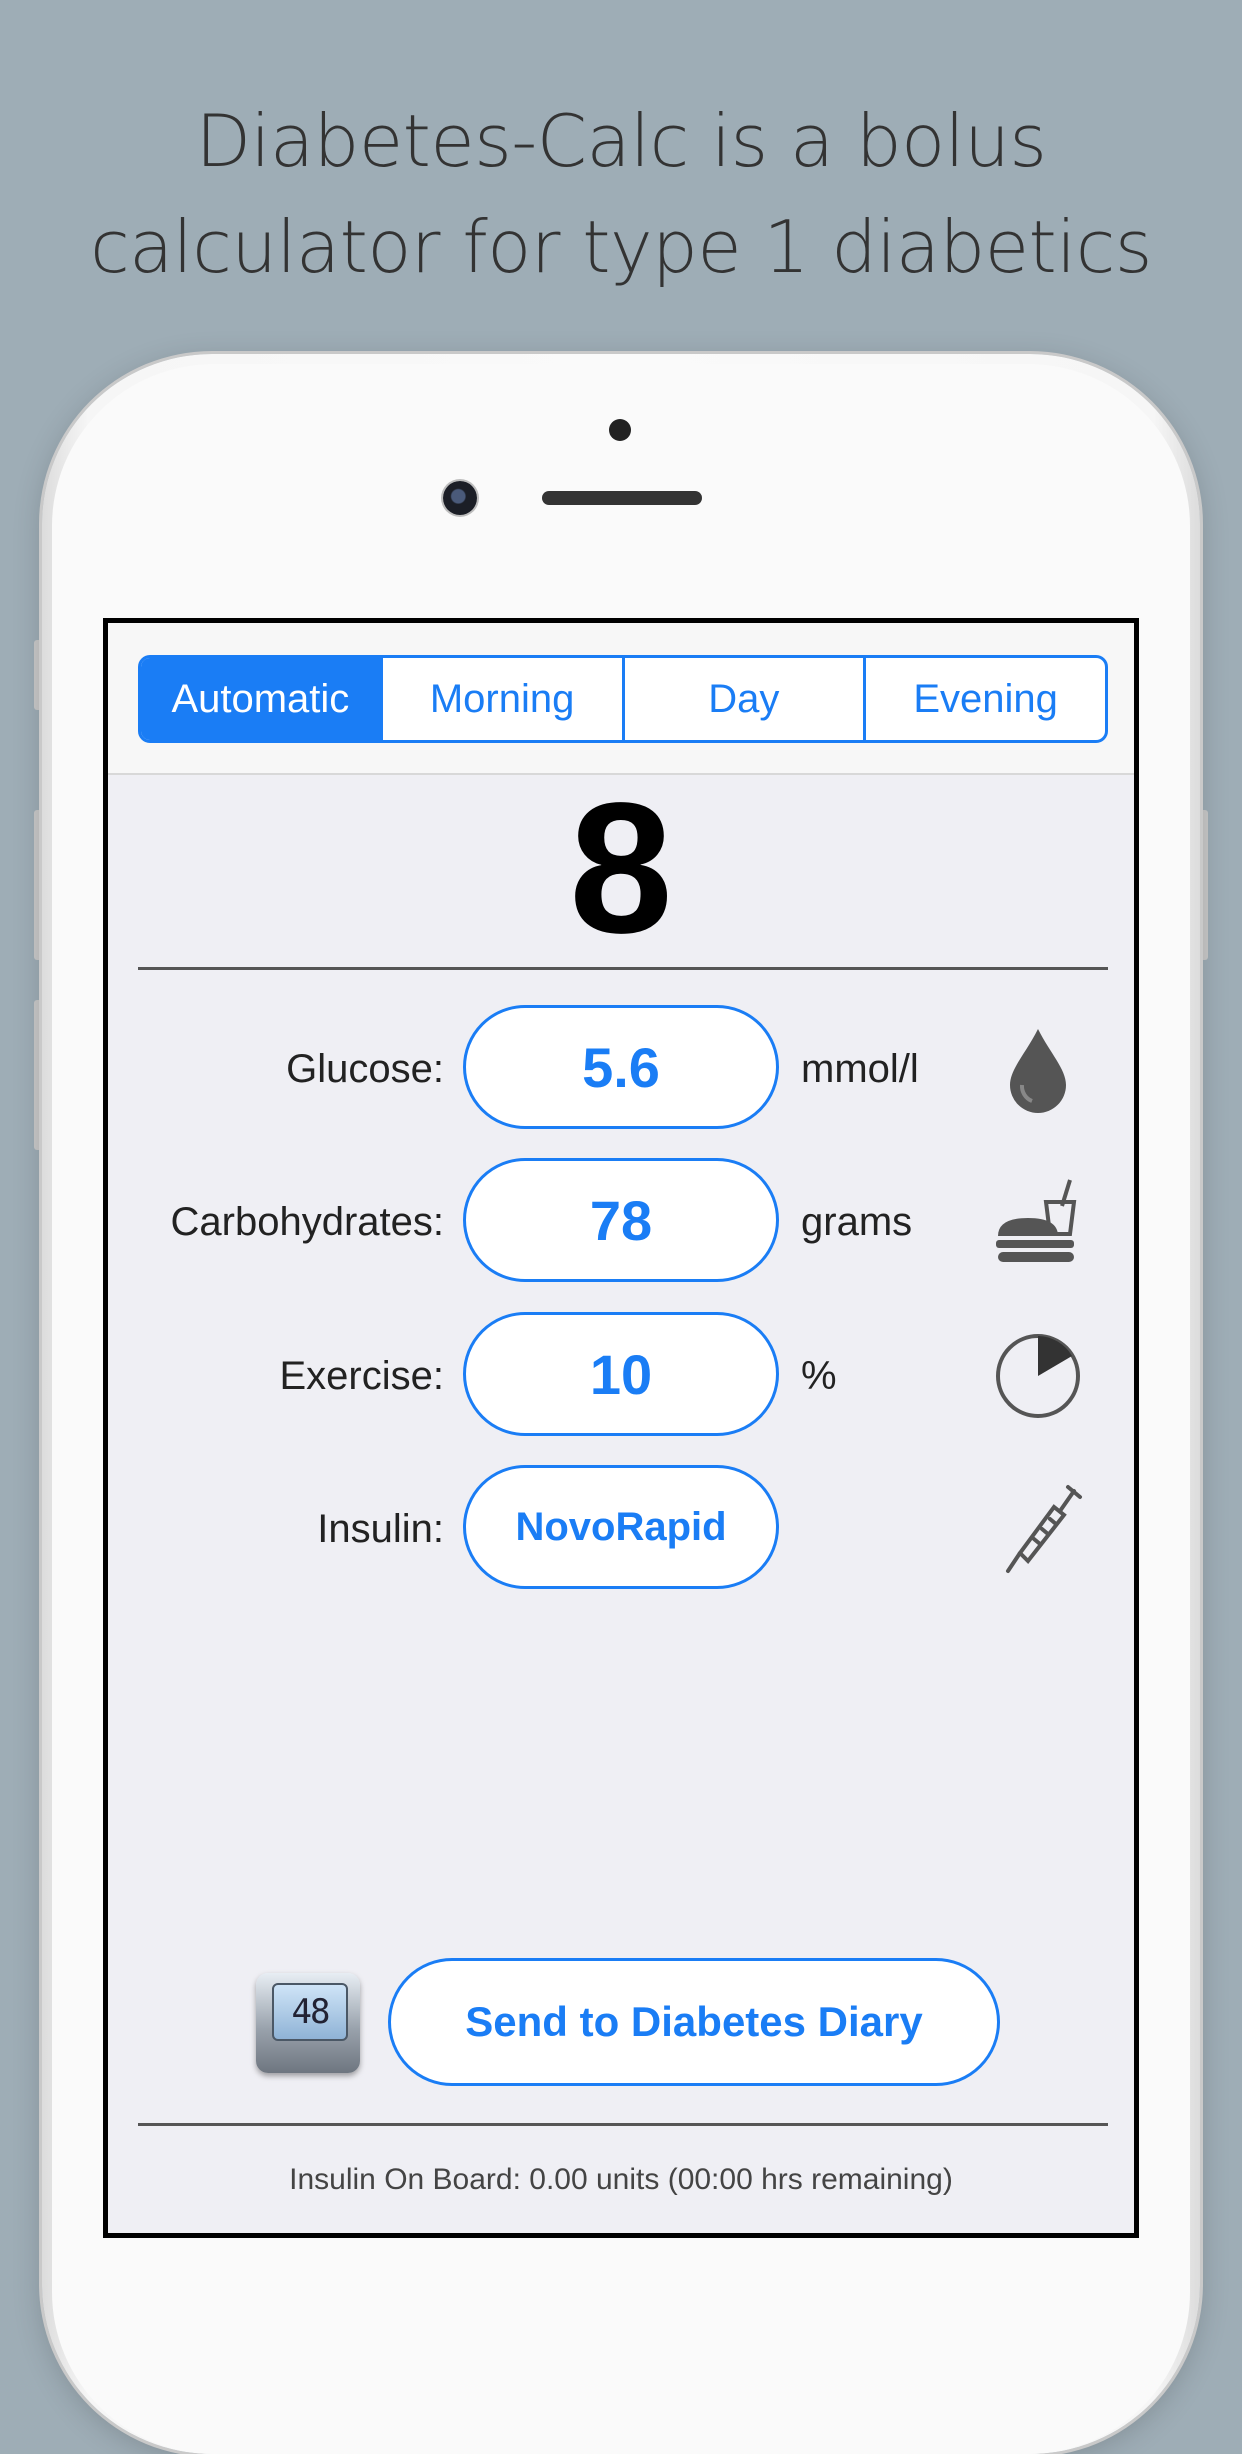 This screenshot has width=1242, height=2454. Describe the element at coordinates (622, 498) in the screenshot. I see `earpiece-speaker` at that location.